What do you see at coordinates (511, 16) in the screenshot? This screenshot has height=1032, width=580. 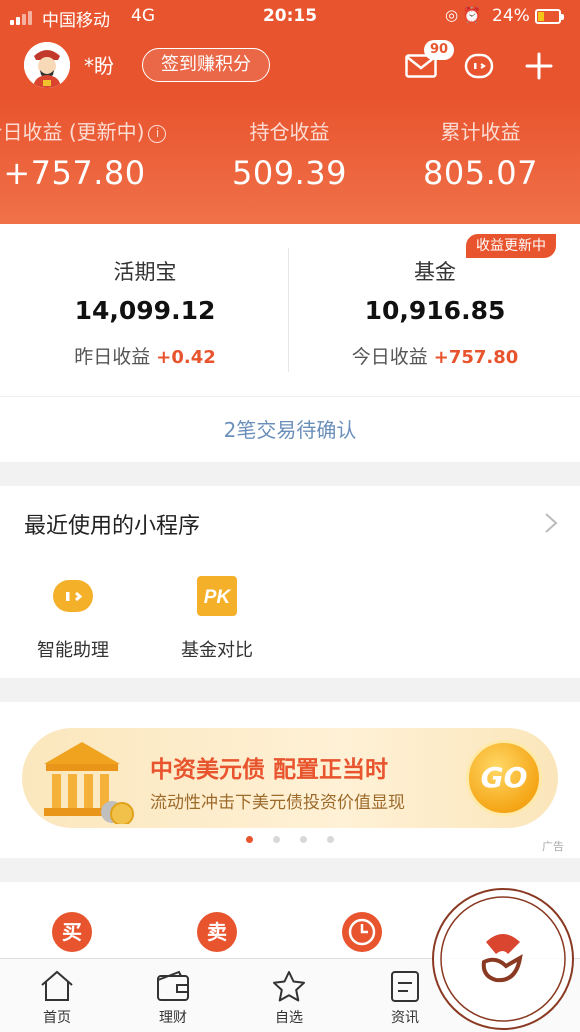 I see `battery-percent: 24%` at bounding box center [511, 16].